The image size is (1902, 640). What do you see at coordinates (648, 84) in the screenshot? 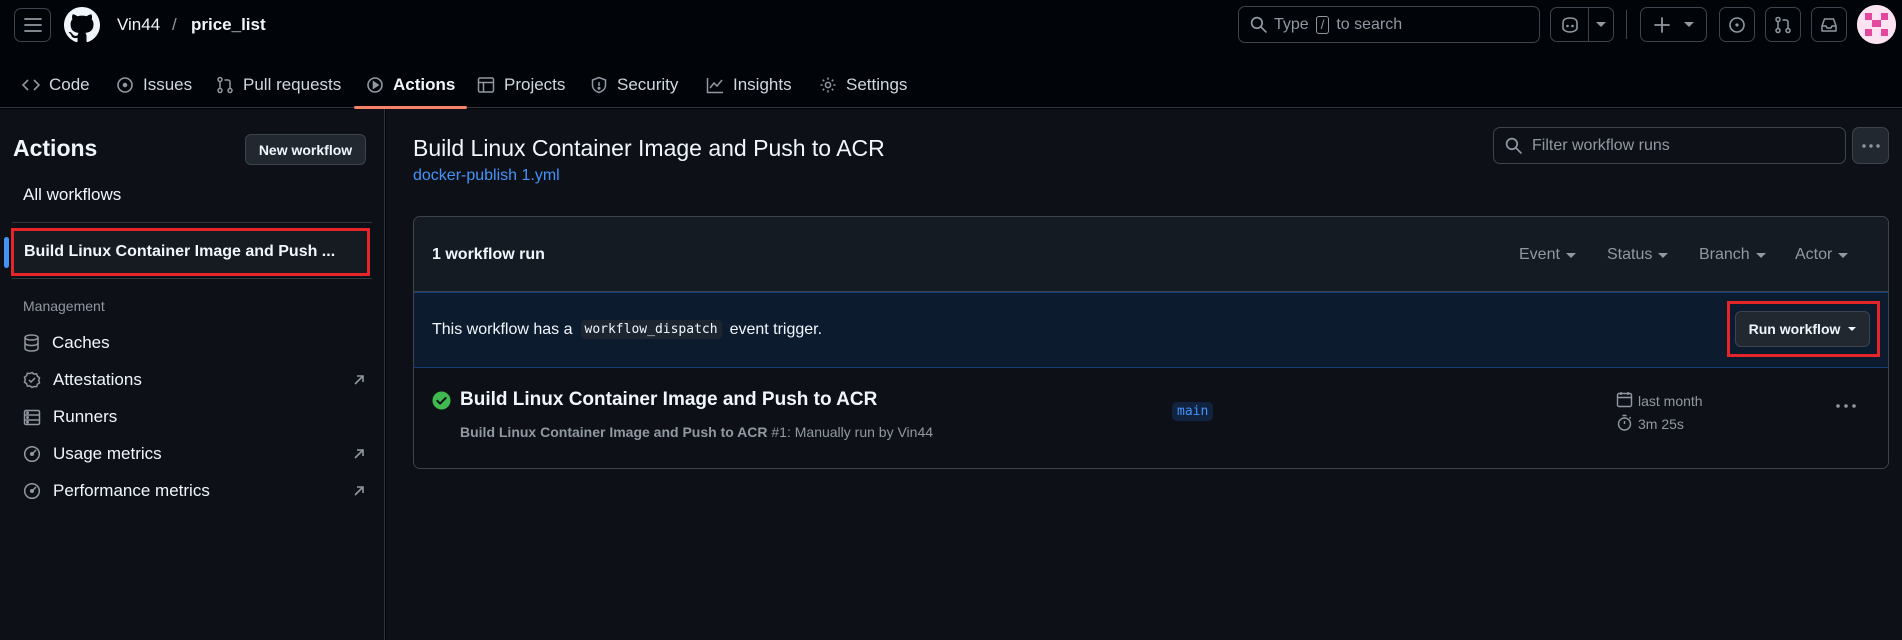
I see `tab-security-label: Security` at bounding box center [648, 84].